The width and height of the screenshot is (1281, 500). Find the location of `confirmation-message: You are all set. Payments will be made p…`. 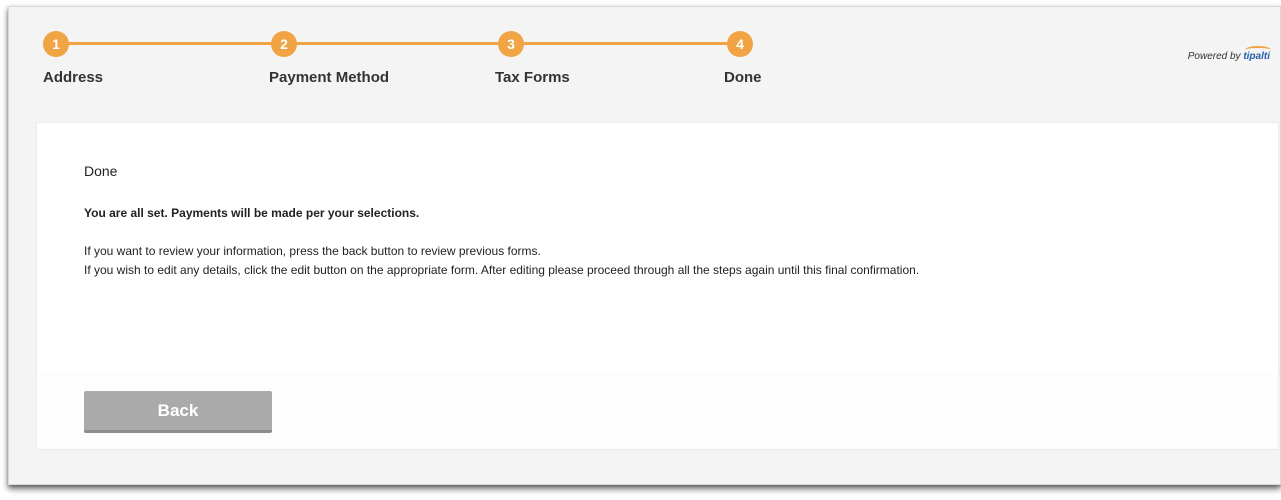

confirmation-message: You are all set. Payments will be made p… is located at coordinates (252, 213).